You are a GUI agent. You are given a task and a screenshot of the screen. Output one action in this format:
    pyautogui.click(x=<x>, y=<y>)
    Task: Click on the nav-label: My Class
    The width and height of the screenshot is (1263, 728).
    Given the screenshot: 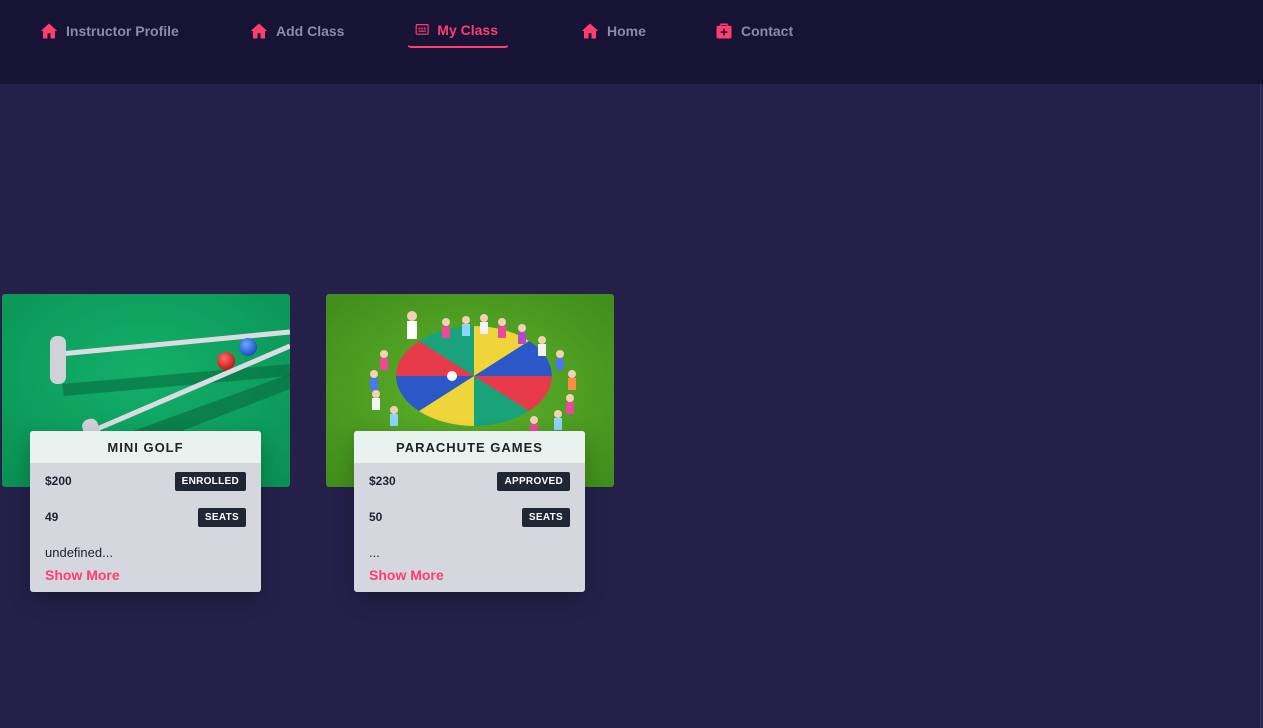 What is the action you would take?
    pyautogui.click(x=467, y=30)
    